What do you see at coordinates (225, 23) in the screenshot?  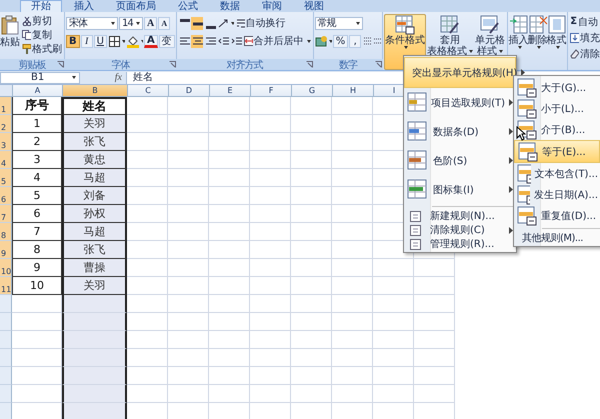 I see `orientation-icon` at bounding box center [225, 23].